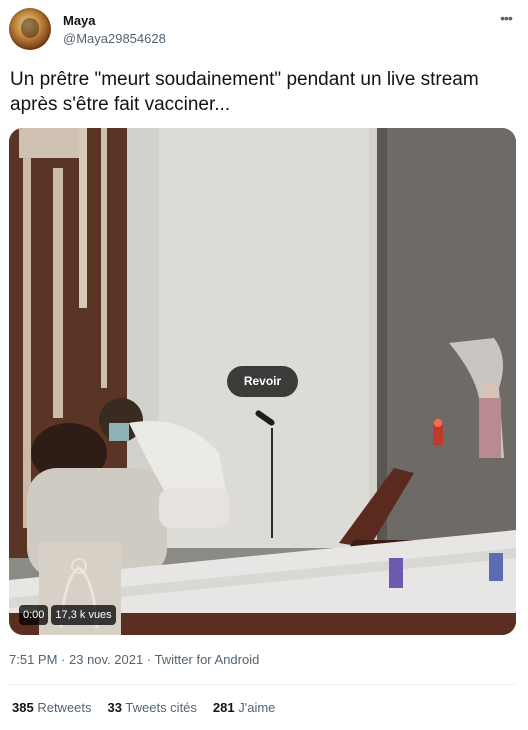  What do you see at coordinates (106, 659) in the screenshot?
I see `tweet-date: 23 nov. 2021` at bounding box center [106, 659].